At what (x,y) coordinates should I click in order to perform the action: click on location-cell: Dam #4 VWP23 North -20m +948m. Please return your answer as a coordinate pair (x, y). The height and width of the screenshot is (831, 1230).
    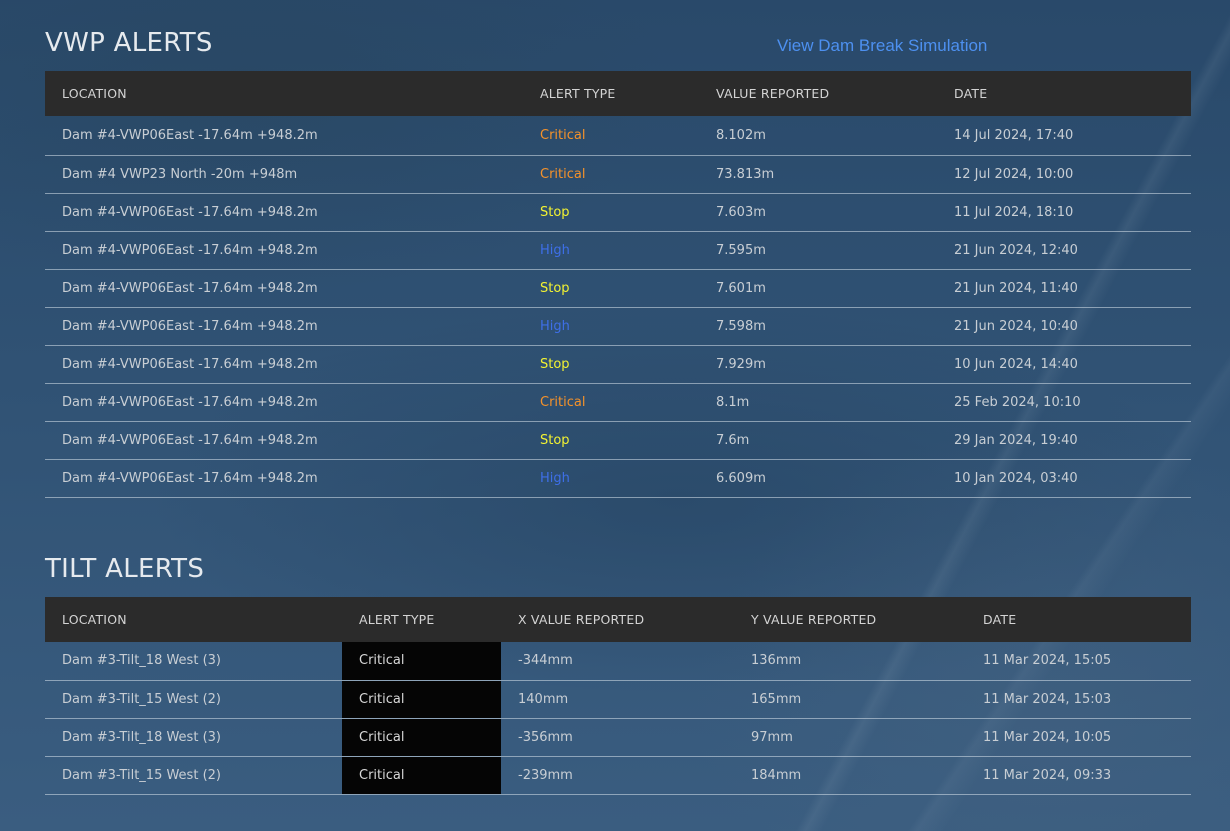
    Looking at the image, I should click on (284, 174).